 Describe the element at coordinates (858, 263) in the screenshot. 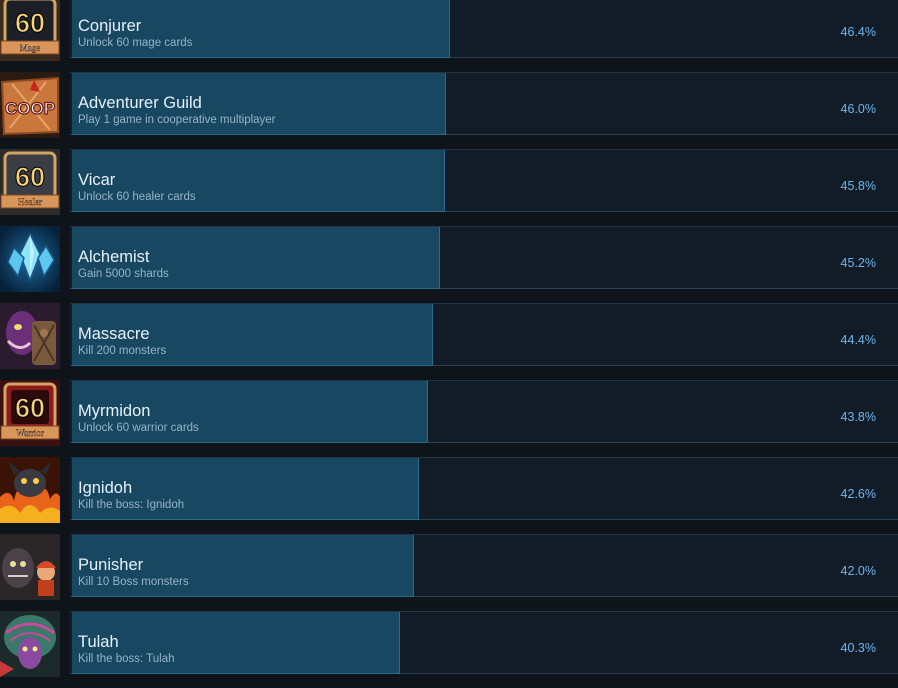

I see `achievement-percent: 45.2%` at that location.